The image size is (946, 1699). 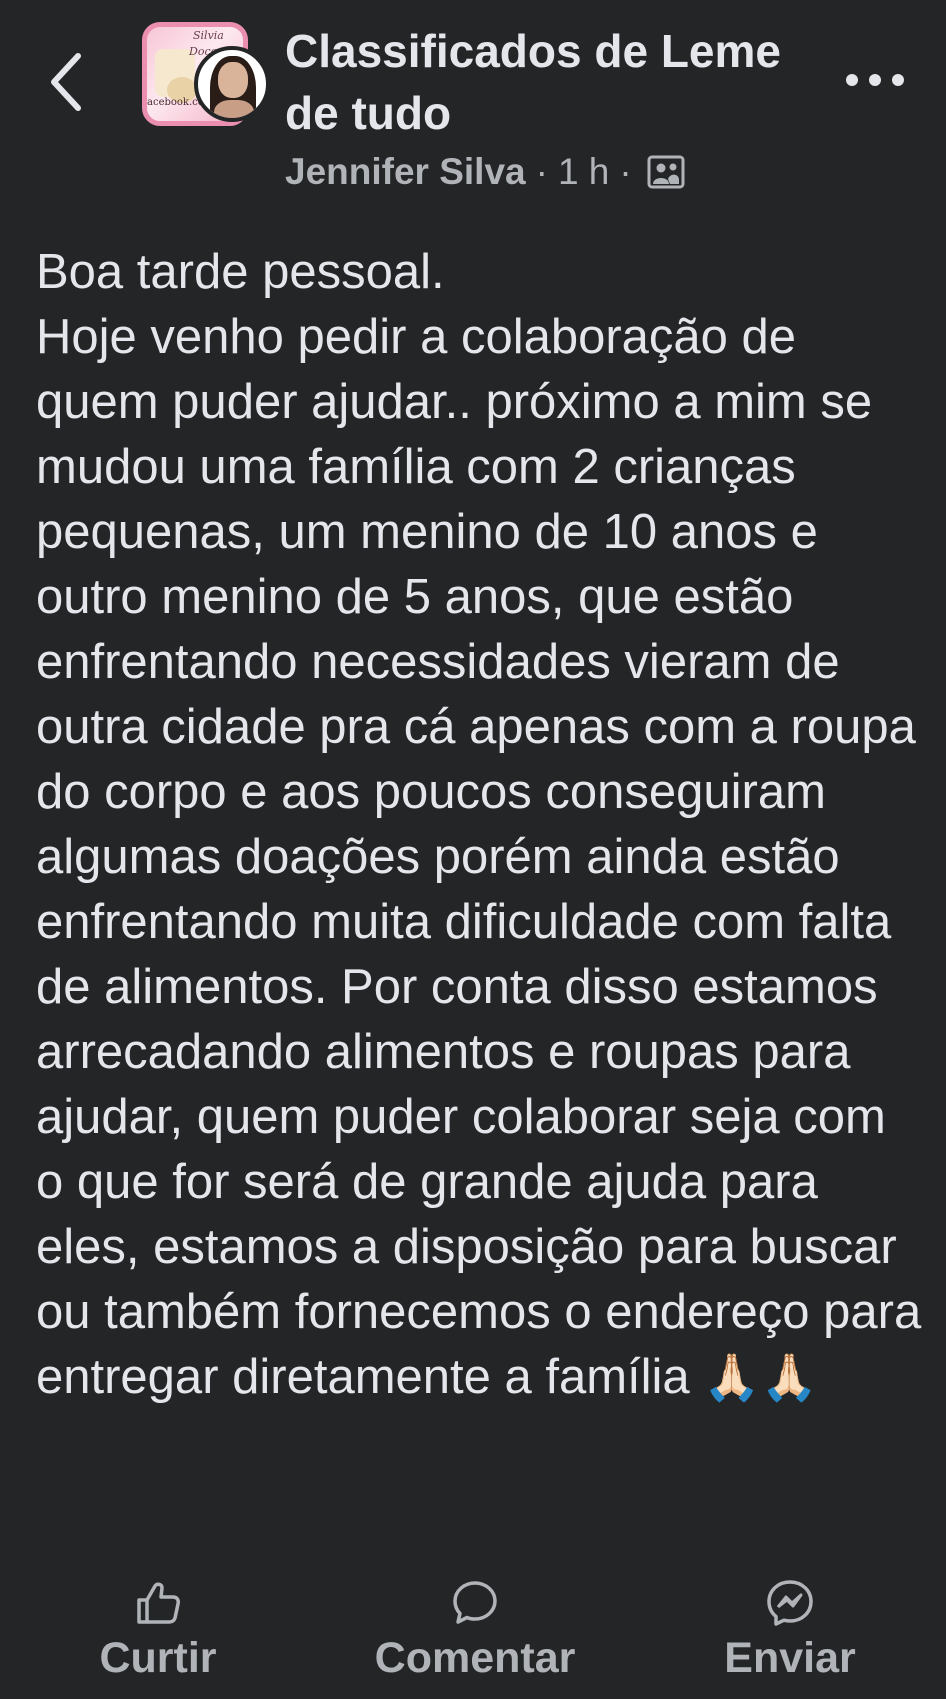 I want to click on avatar-face, so click(x=233, y=80).